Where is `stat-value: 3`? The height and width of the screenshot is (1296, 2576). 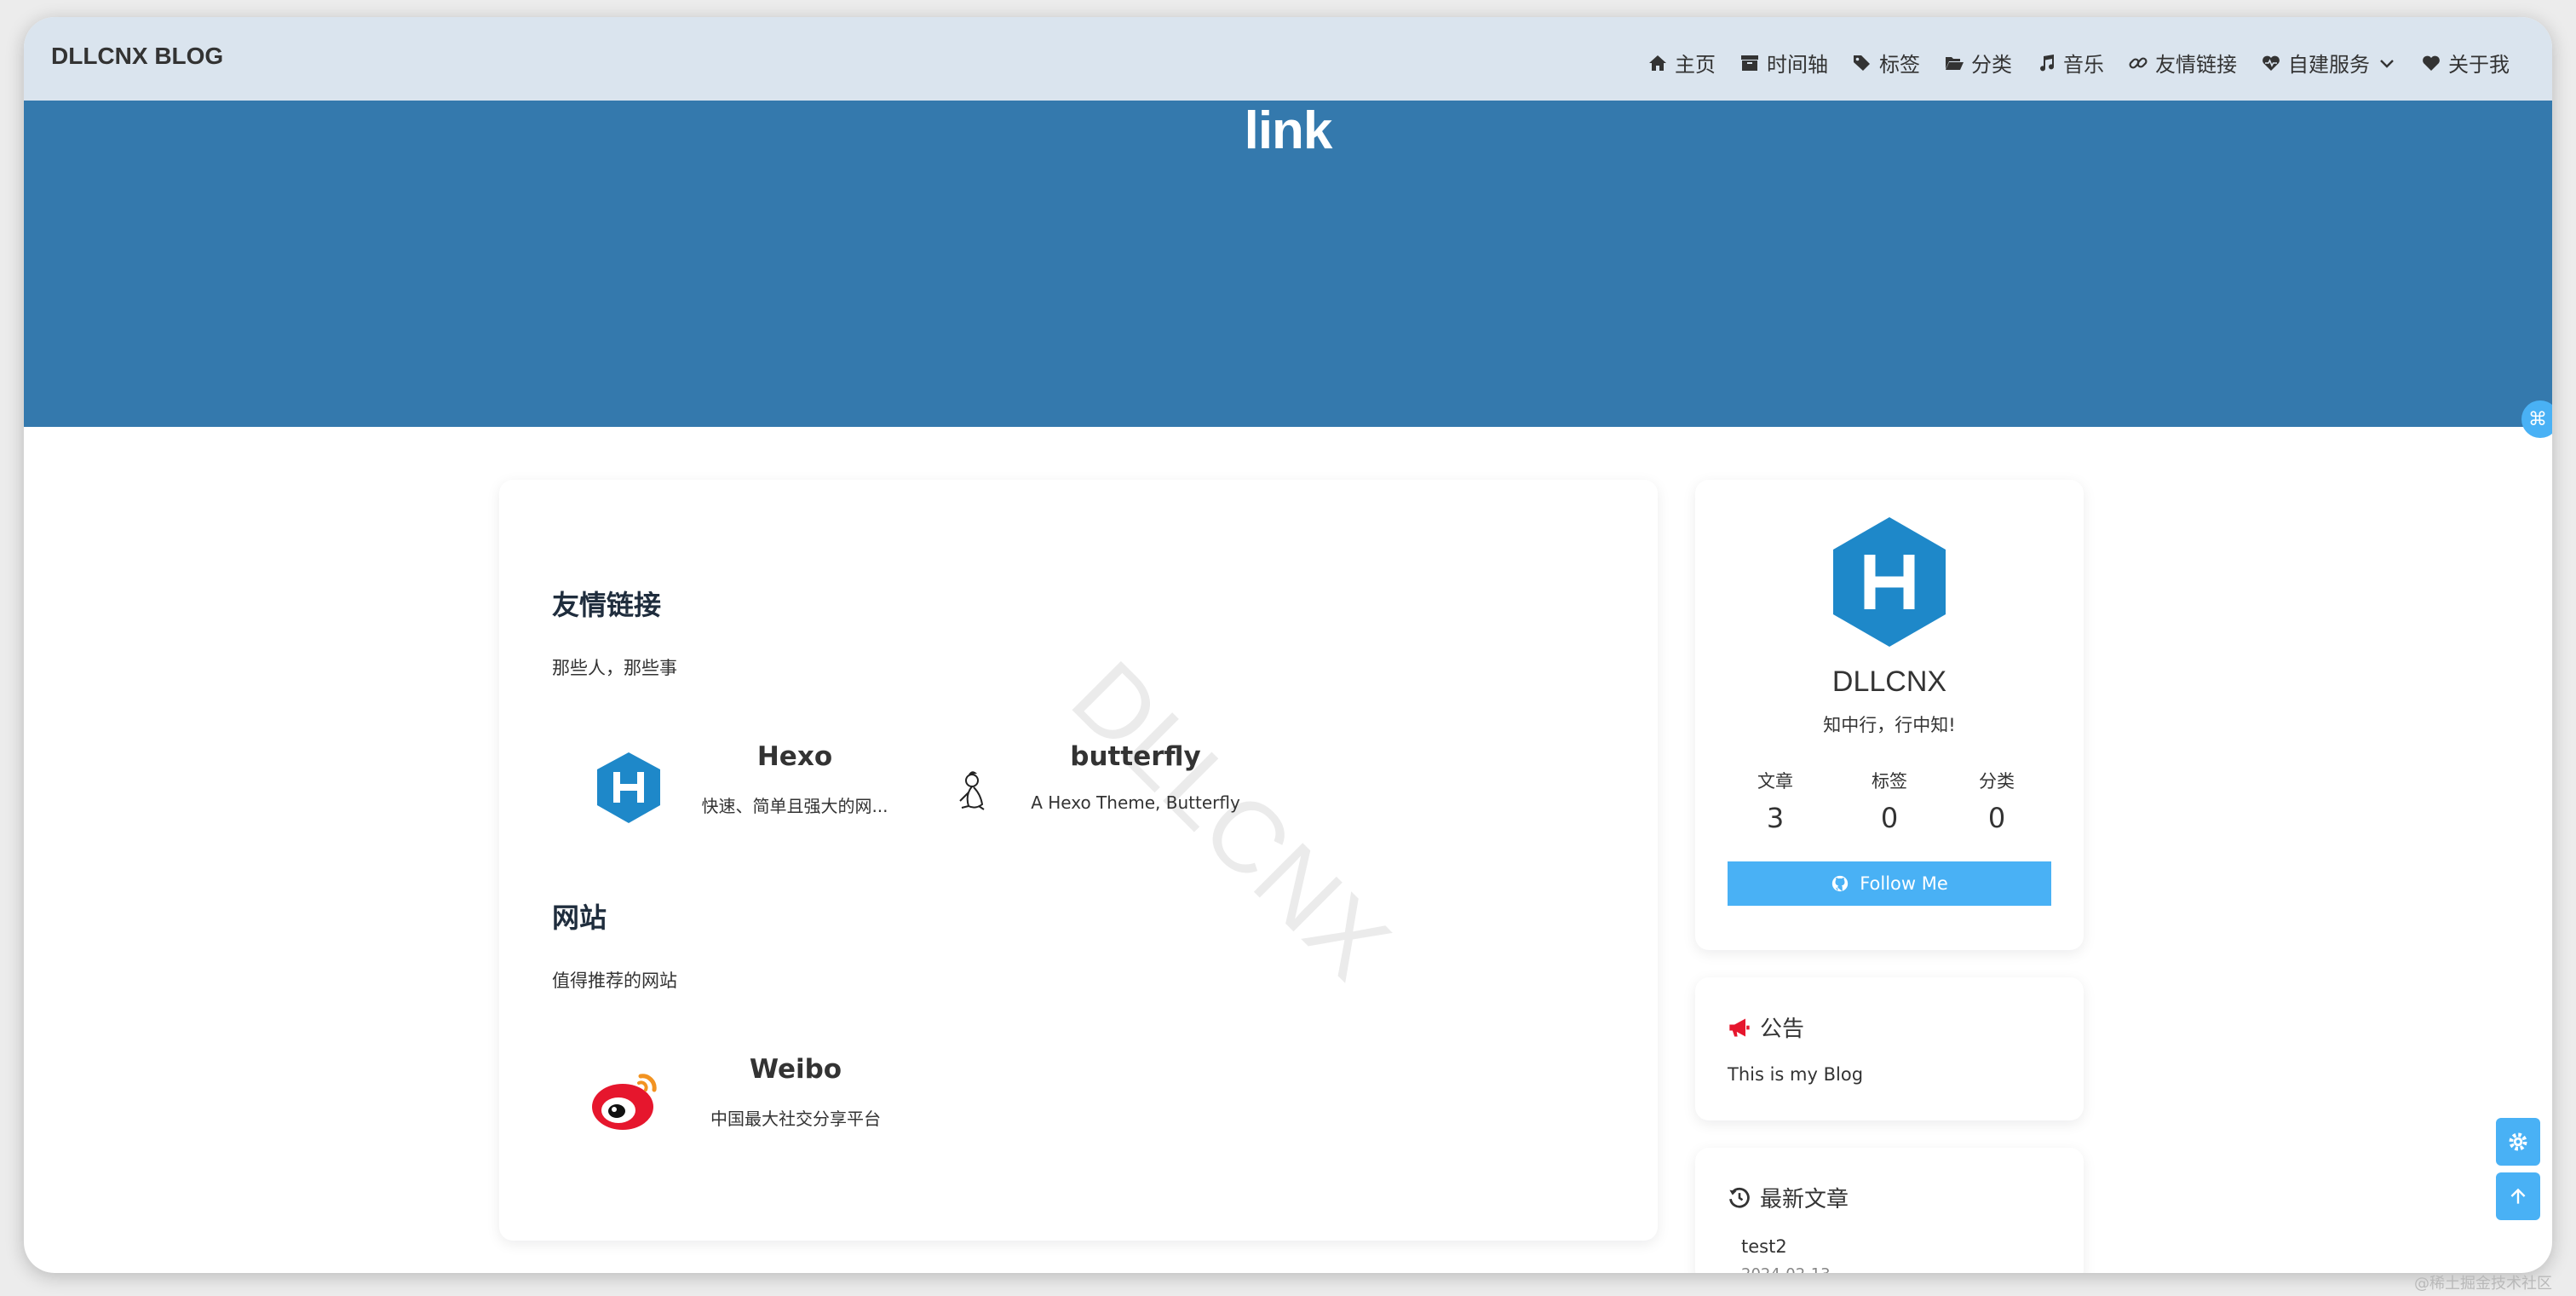 stat-value: 3 is located at coordinates (1776, 818).